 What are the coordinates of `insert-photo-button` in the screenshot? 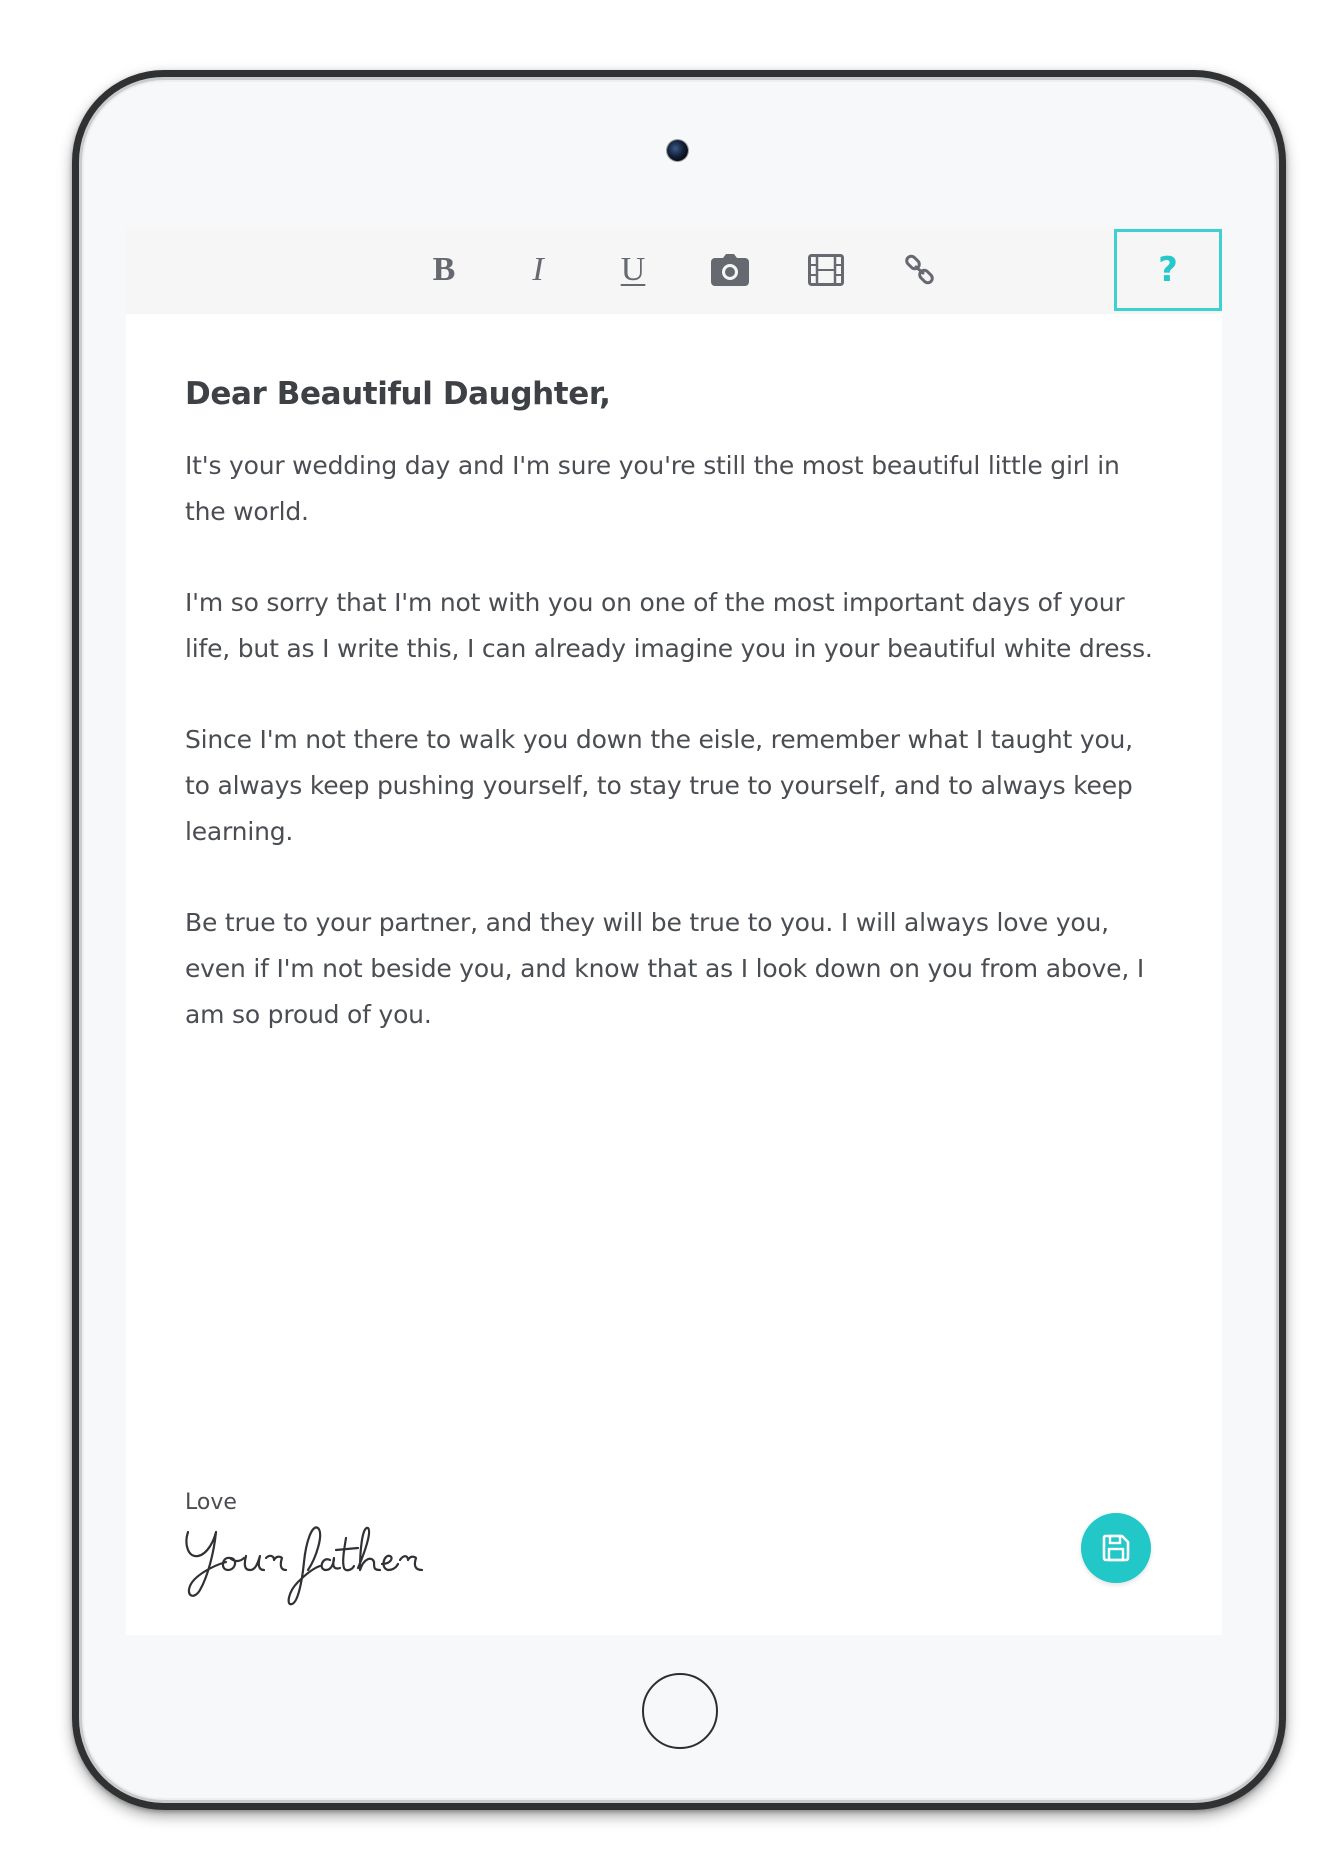 It's located at (730, 270).